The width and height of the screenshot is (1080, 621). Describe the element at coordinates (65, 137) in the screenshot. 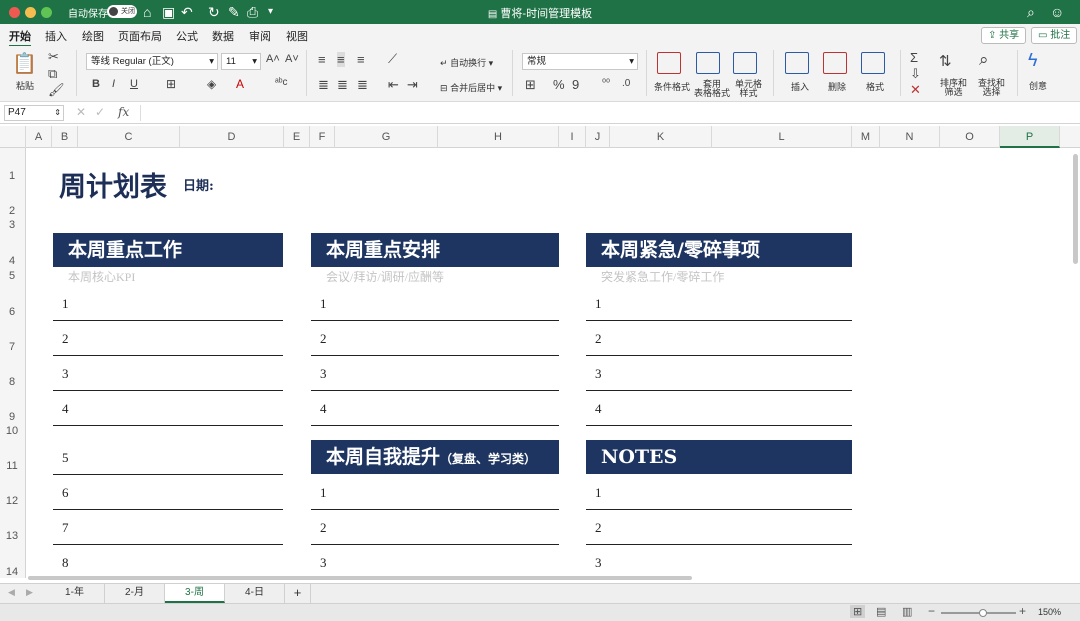

I see `column-header: B` at that location.